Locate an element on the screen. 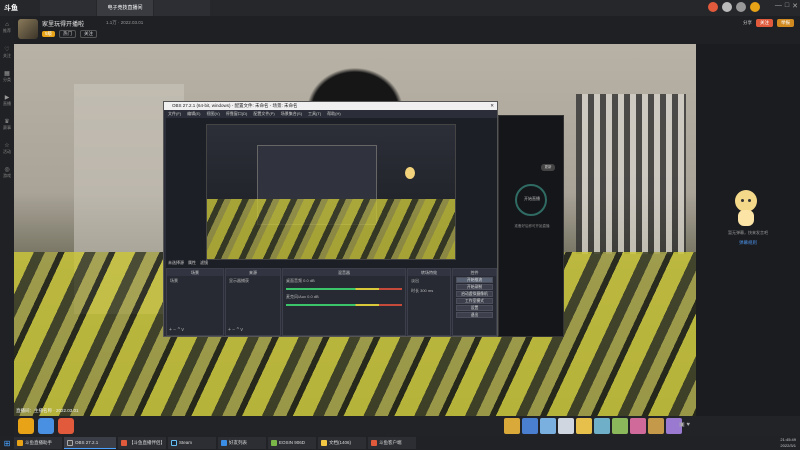  nav-item-6: ◎ 游戏 is located at coordinates (7, 172).